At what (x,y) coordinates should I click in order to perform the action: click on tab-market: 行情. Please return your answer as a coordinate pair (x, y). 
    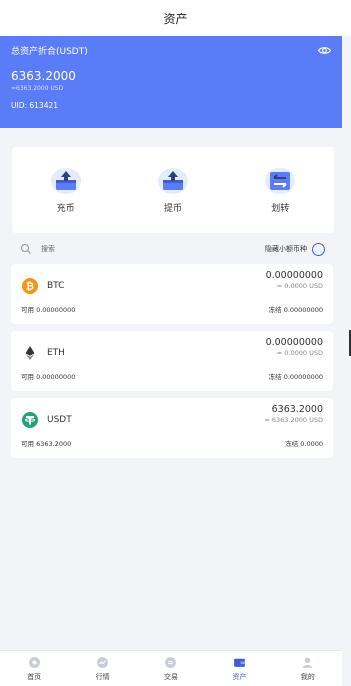
    Looking at the image, I should click on (103, 669).